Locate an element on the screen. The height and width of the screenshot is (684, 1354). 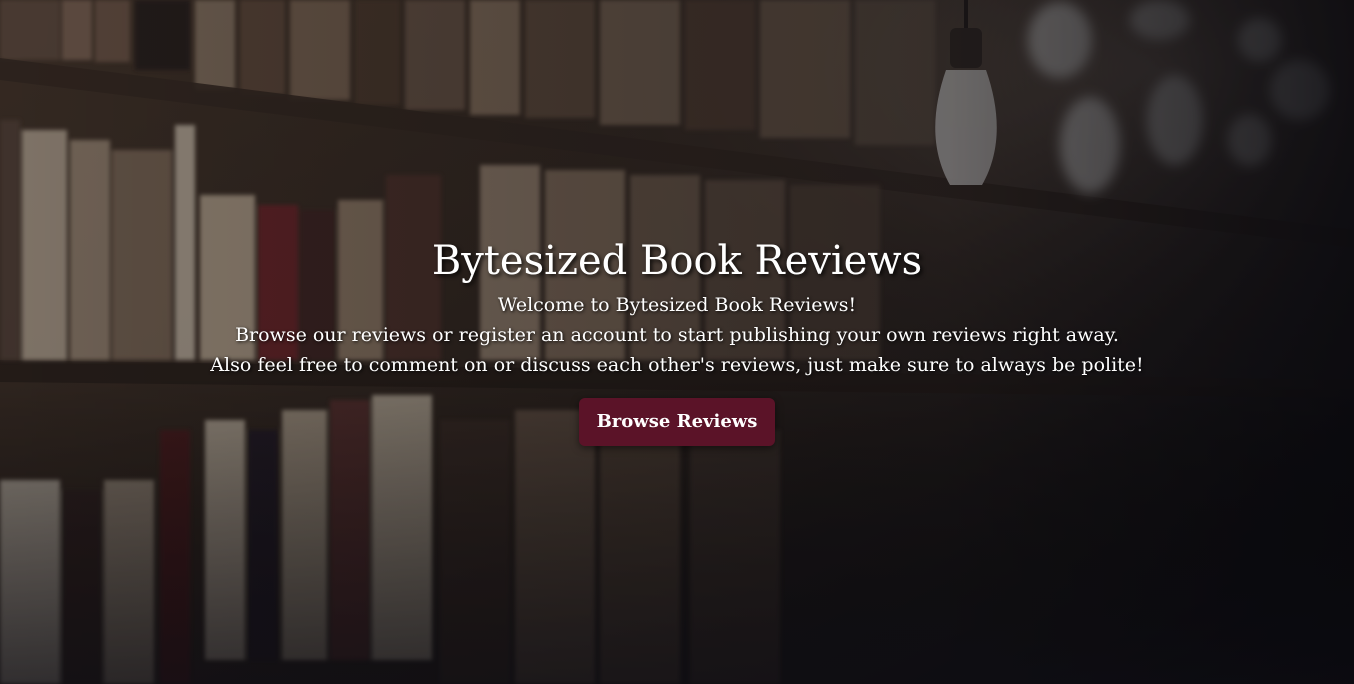
welcome-line-1: Welcome to Bytesized Book Reviews! is located at coordinates (677, 305).